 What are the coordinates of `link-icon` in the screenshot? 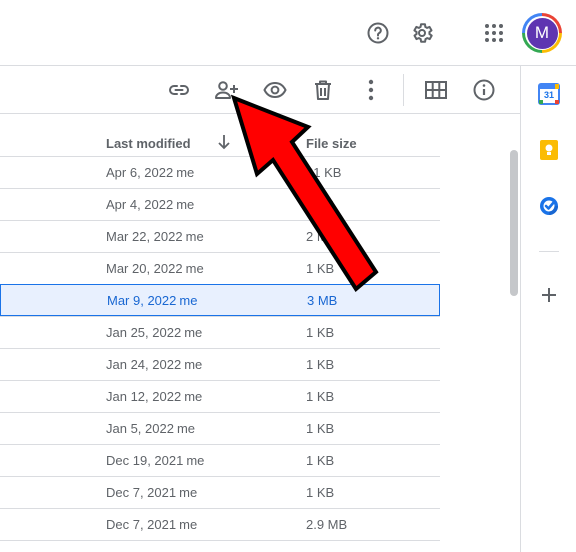 It's located at (179, 90).